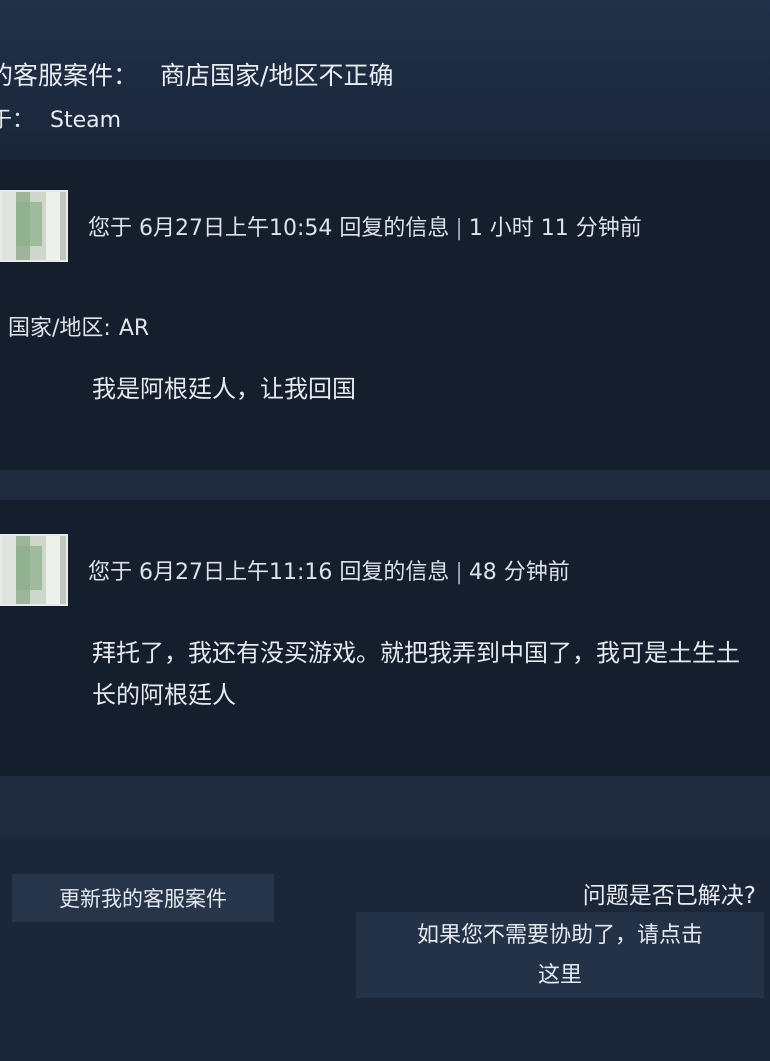  Describe the element at coordinates (224, 389) in the screenshot. I see `message-text: 我是阿根廷人，让我回国` at that location.